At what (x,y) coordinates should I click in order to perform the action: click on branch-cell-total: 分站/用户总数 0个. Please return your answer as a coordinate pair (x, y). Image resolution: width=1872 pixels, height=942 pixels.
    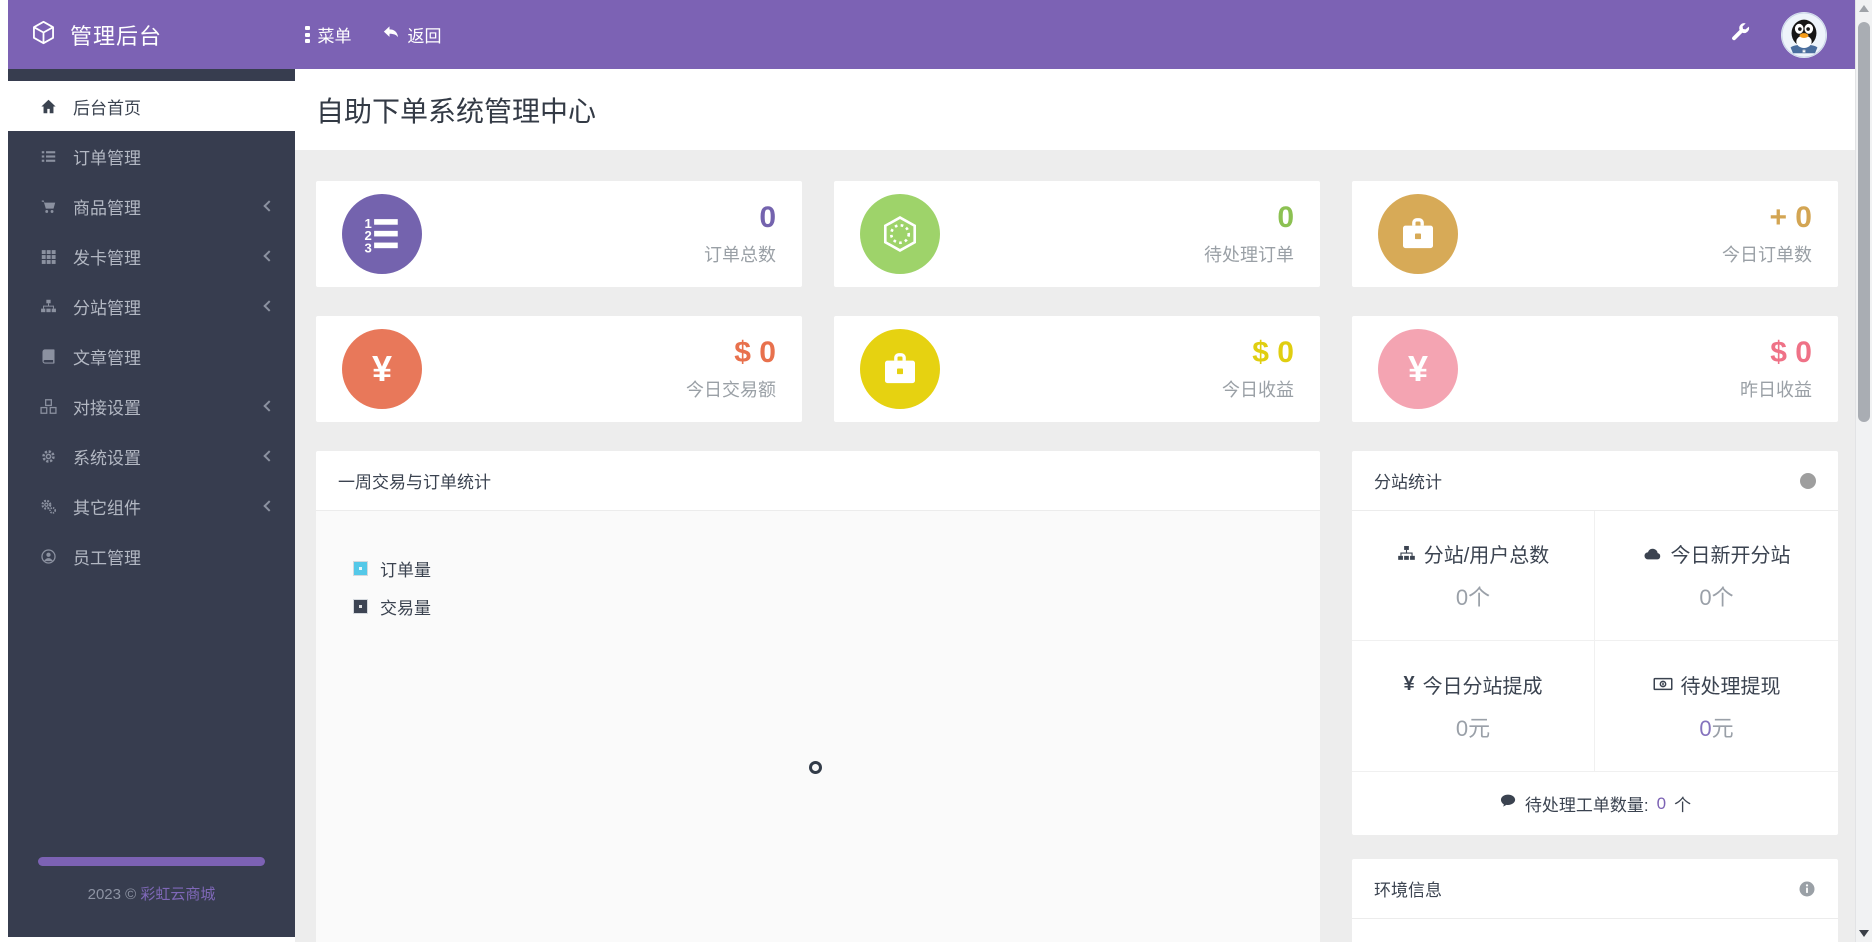
    Looking at the image, I should click on (1473, 576).